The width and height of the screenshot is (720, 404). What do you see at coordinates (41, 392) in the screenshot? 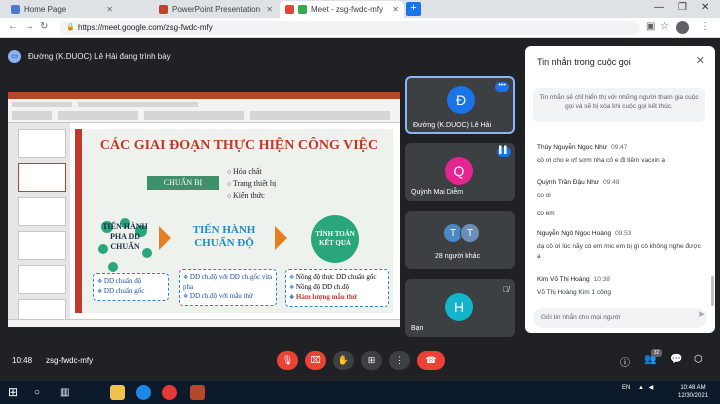
I see `search-icon: ○` at bounding box center [41, 392].